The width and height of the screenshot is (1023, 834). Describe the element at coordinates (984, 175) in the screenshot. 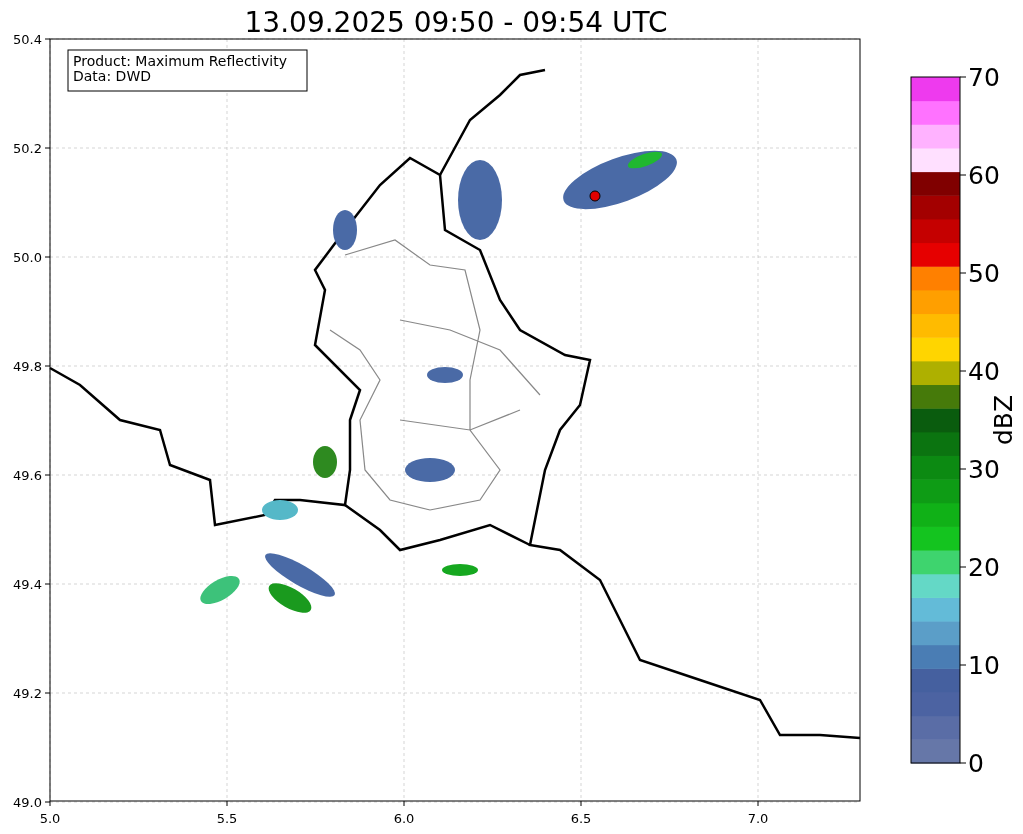

I see `colorbar-tick-label: 60` at that location.